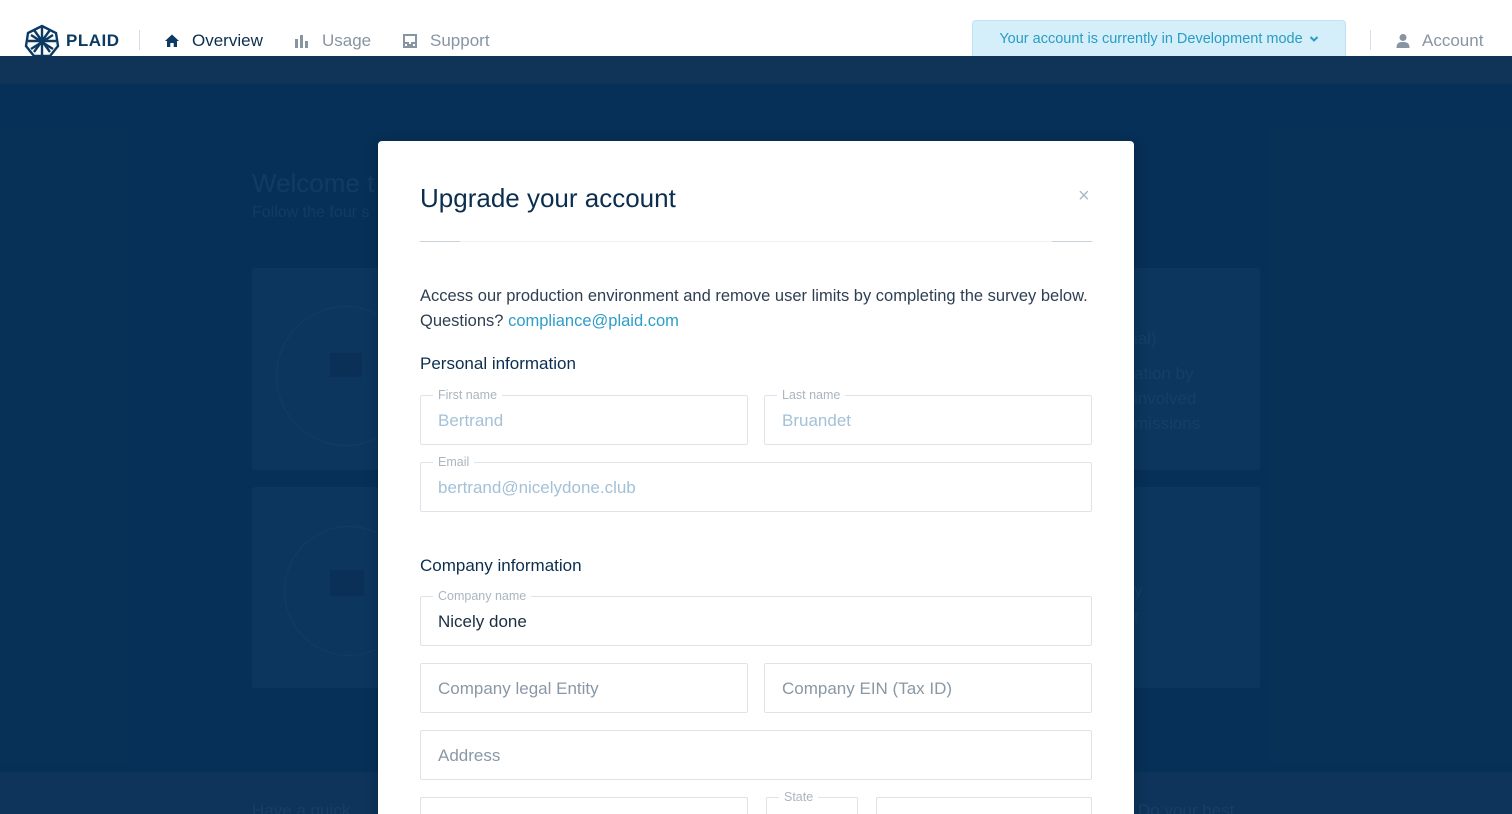  What do you see at coordinates (501, 565) in the screenshot?
I see `company-info-heading: Company information` at bounding box center [501, 565].